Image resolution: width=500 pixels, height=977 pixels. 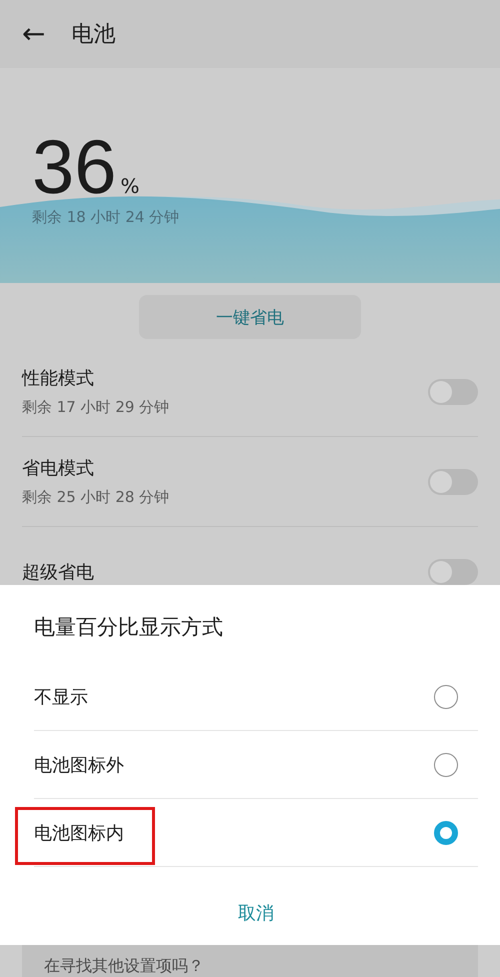 I want to click on percent-sign: %, so click(x=130, y=186).